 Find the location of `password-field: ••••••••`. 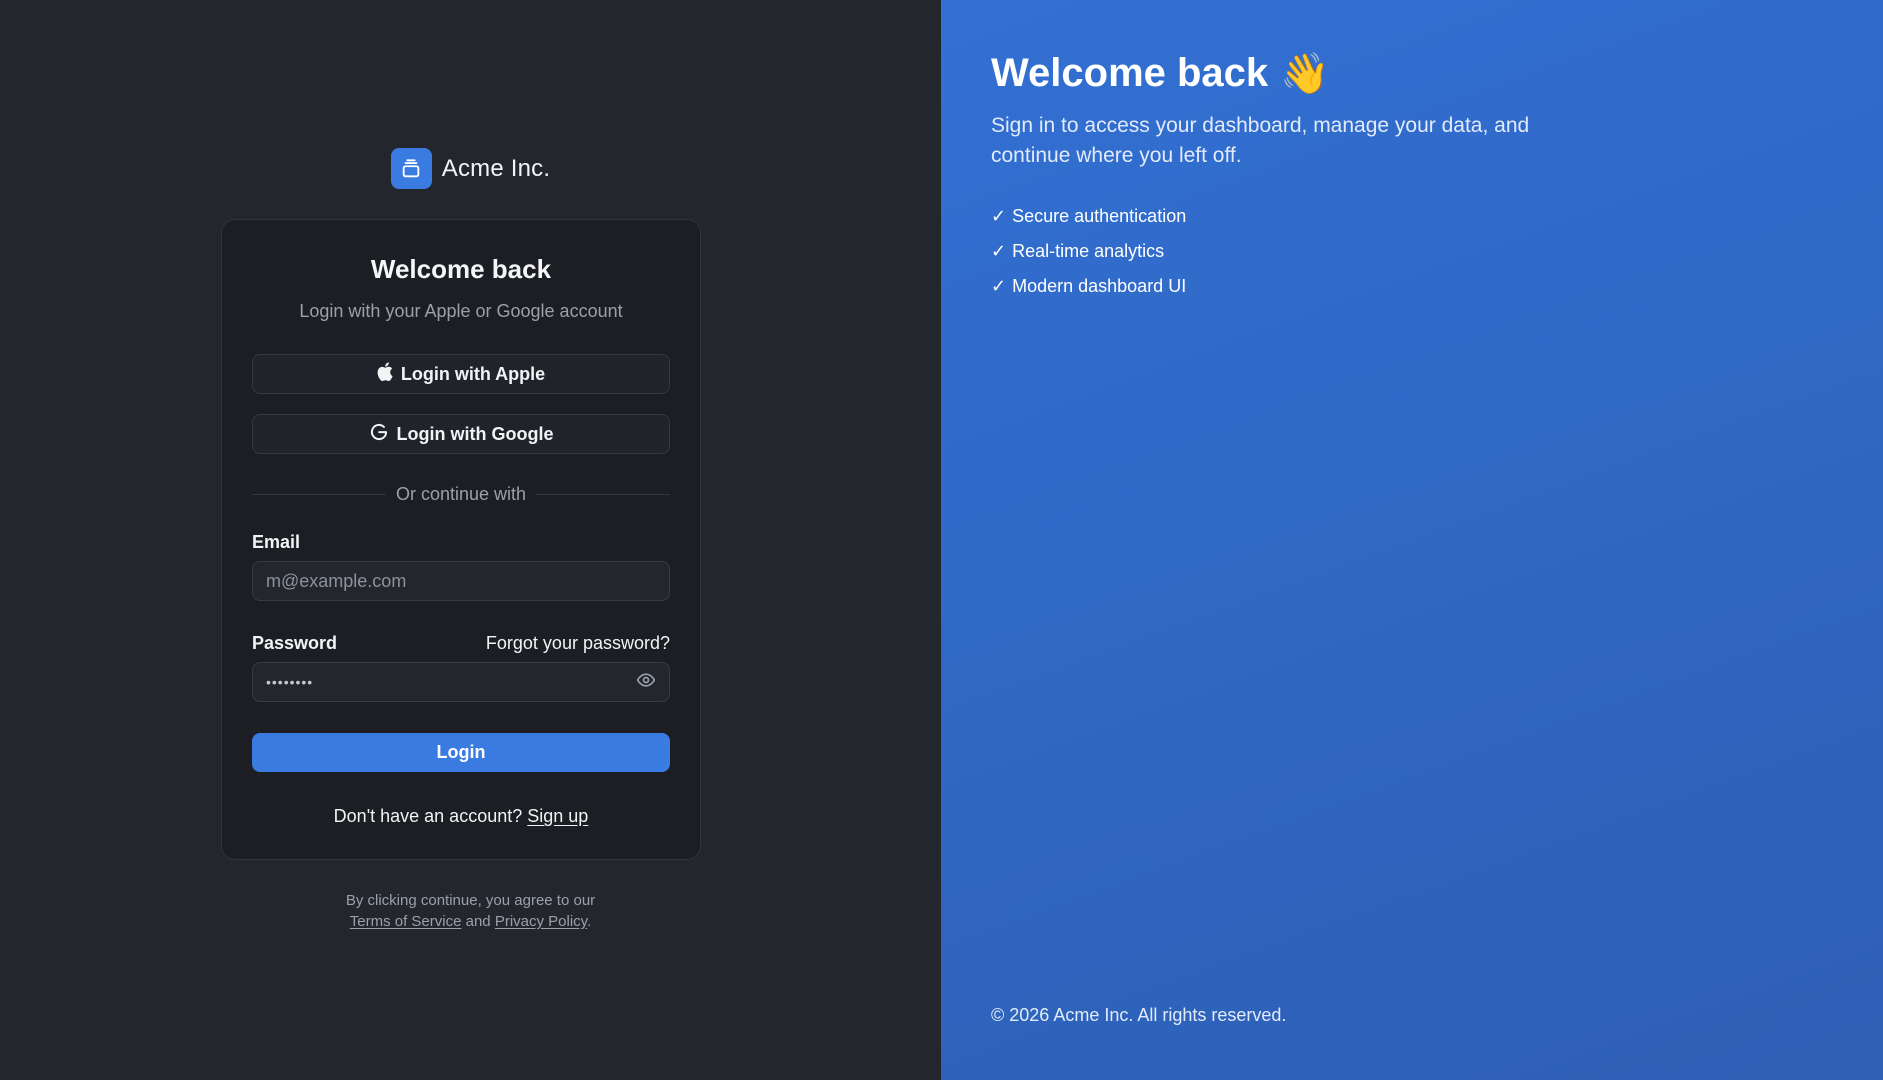

password-field: •••••••• is located at coordinates (461, 682).